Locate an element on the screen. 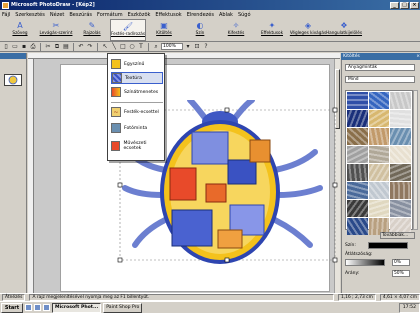 This screenshot has width=420, height=313. rectangle-icon: □ is located at coordinates (123, 47).